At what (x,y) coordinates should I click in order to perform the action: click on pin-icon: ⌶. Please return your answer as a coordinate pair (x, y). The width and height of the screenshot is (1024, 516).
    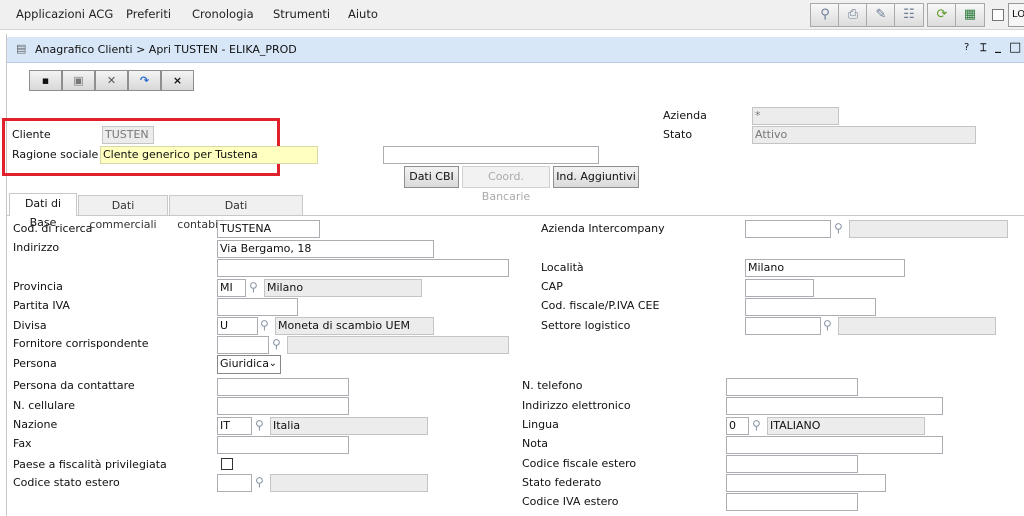
    Looking at the image, I should click on (983, 48).